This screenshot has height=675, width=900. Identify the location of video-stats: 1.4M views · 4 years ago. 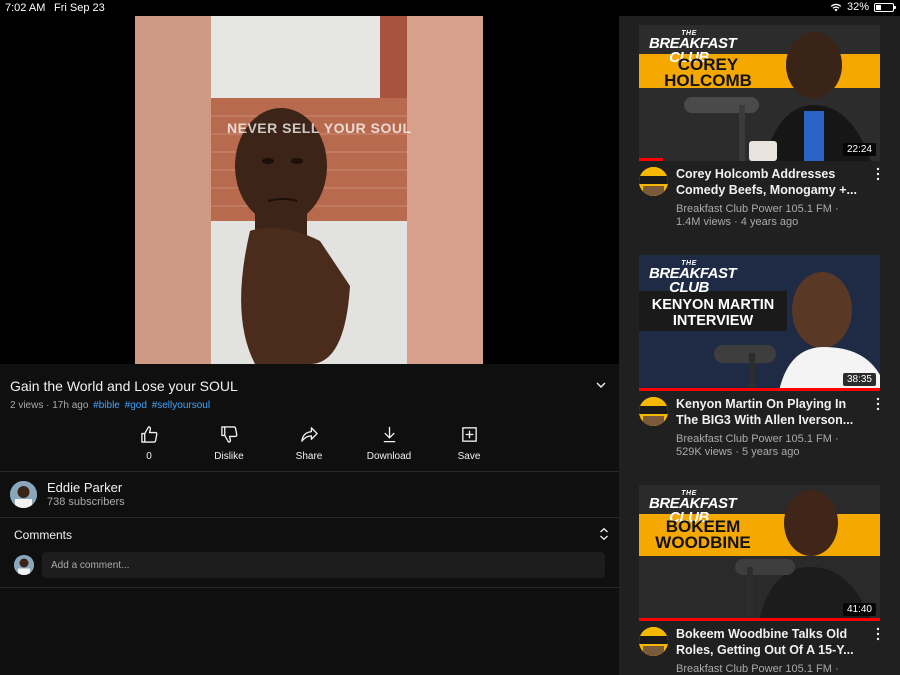
(737, 222).